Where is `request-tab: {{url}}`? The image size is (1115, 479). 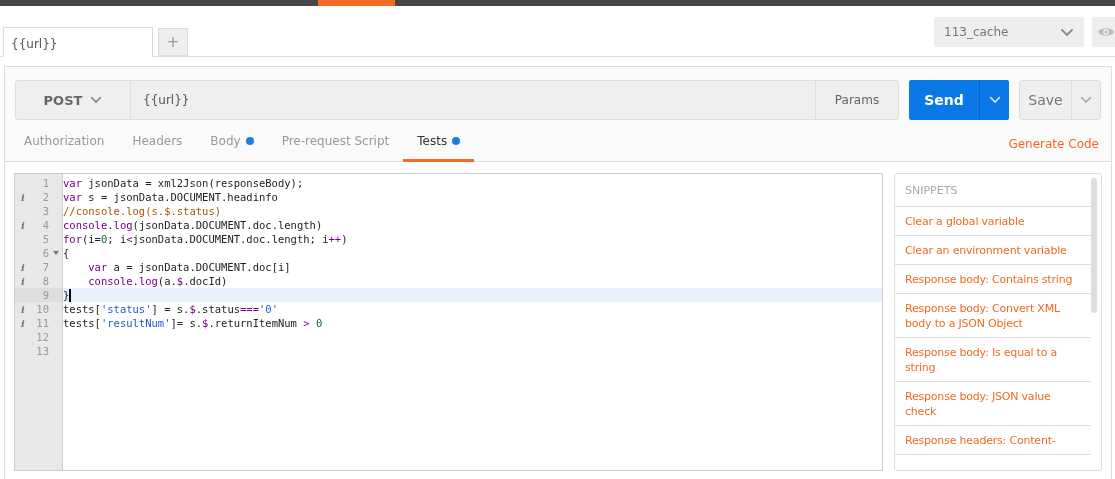
request-tab: {{url}} is located at coordinates (78, 42).